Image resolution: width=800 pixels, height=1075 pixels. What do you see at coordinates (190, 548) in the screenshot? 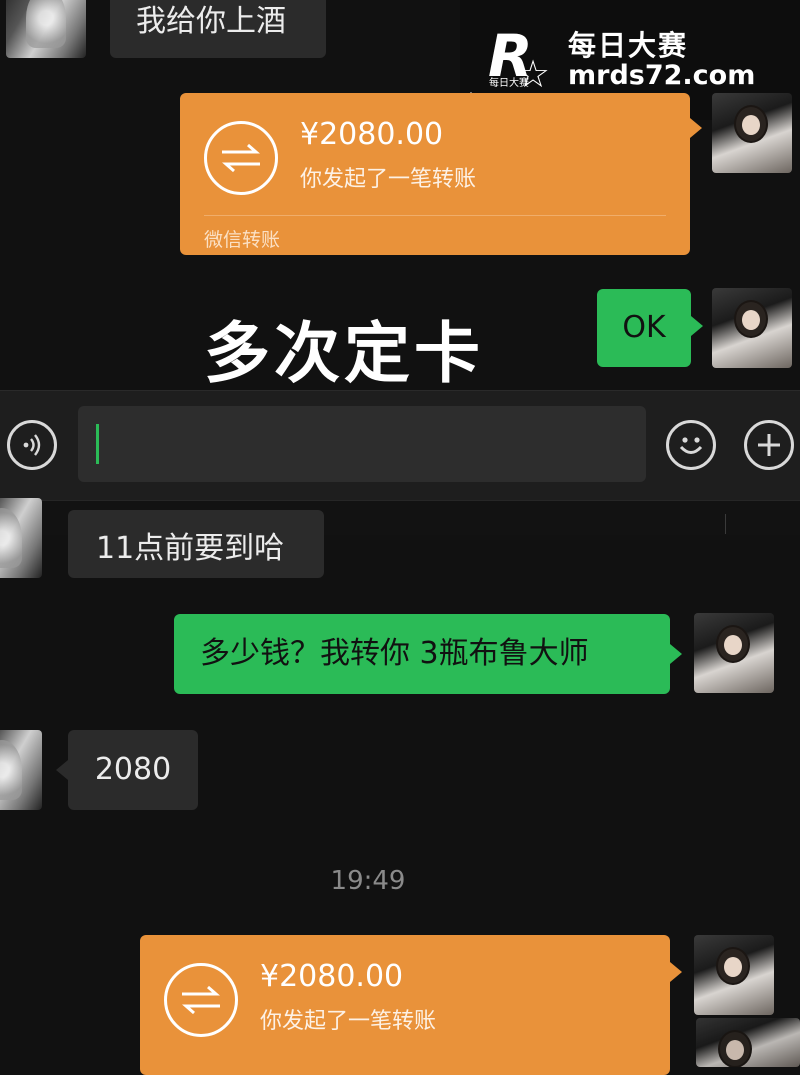
I see `message-text: 11点前要到哈` at bounding box center [190, 548].